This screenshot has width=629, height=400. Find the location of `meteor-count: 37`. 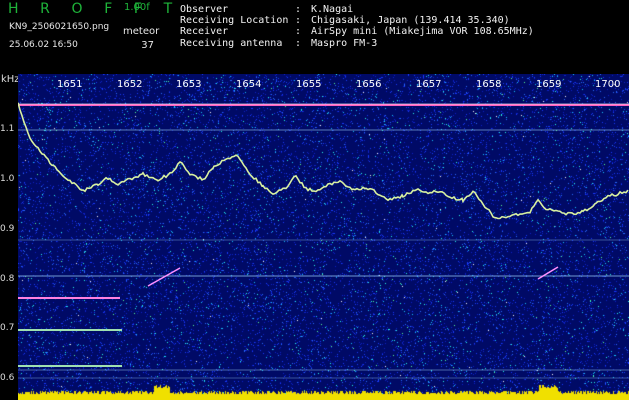

meteor-count: 37 is located at coordinates (147, 45).